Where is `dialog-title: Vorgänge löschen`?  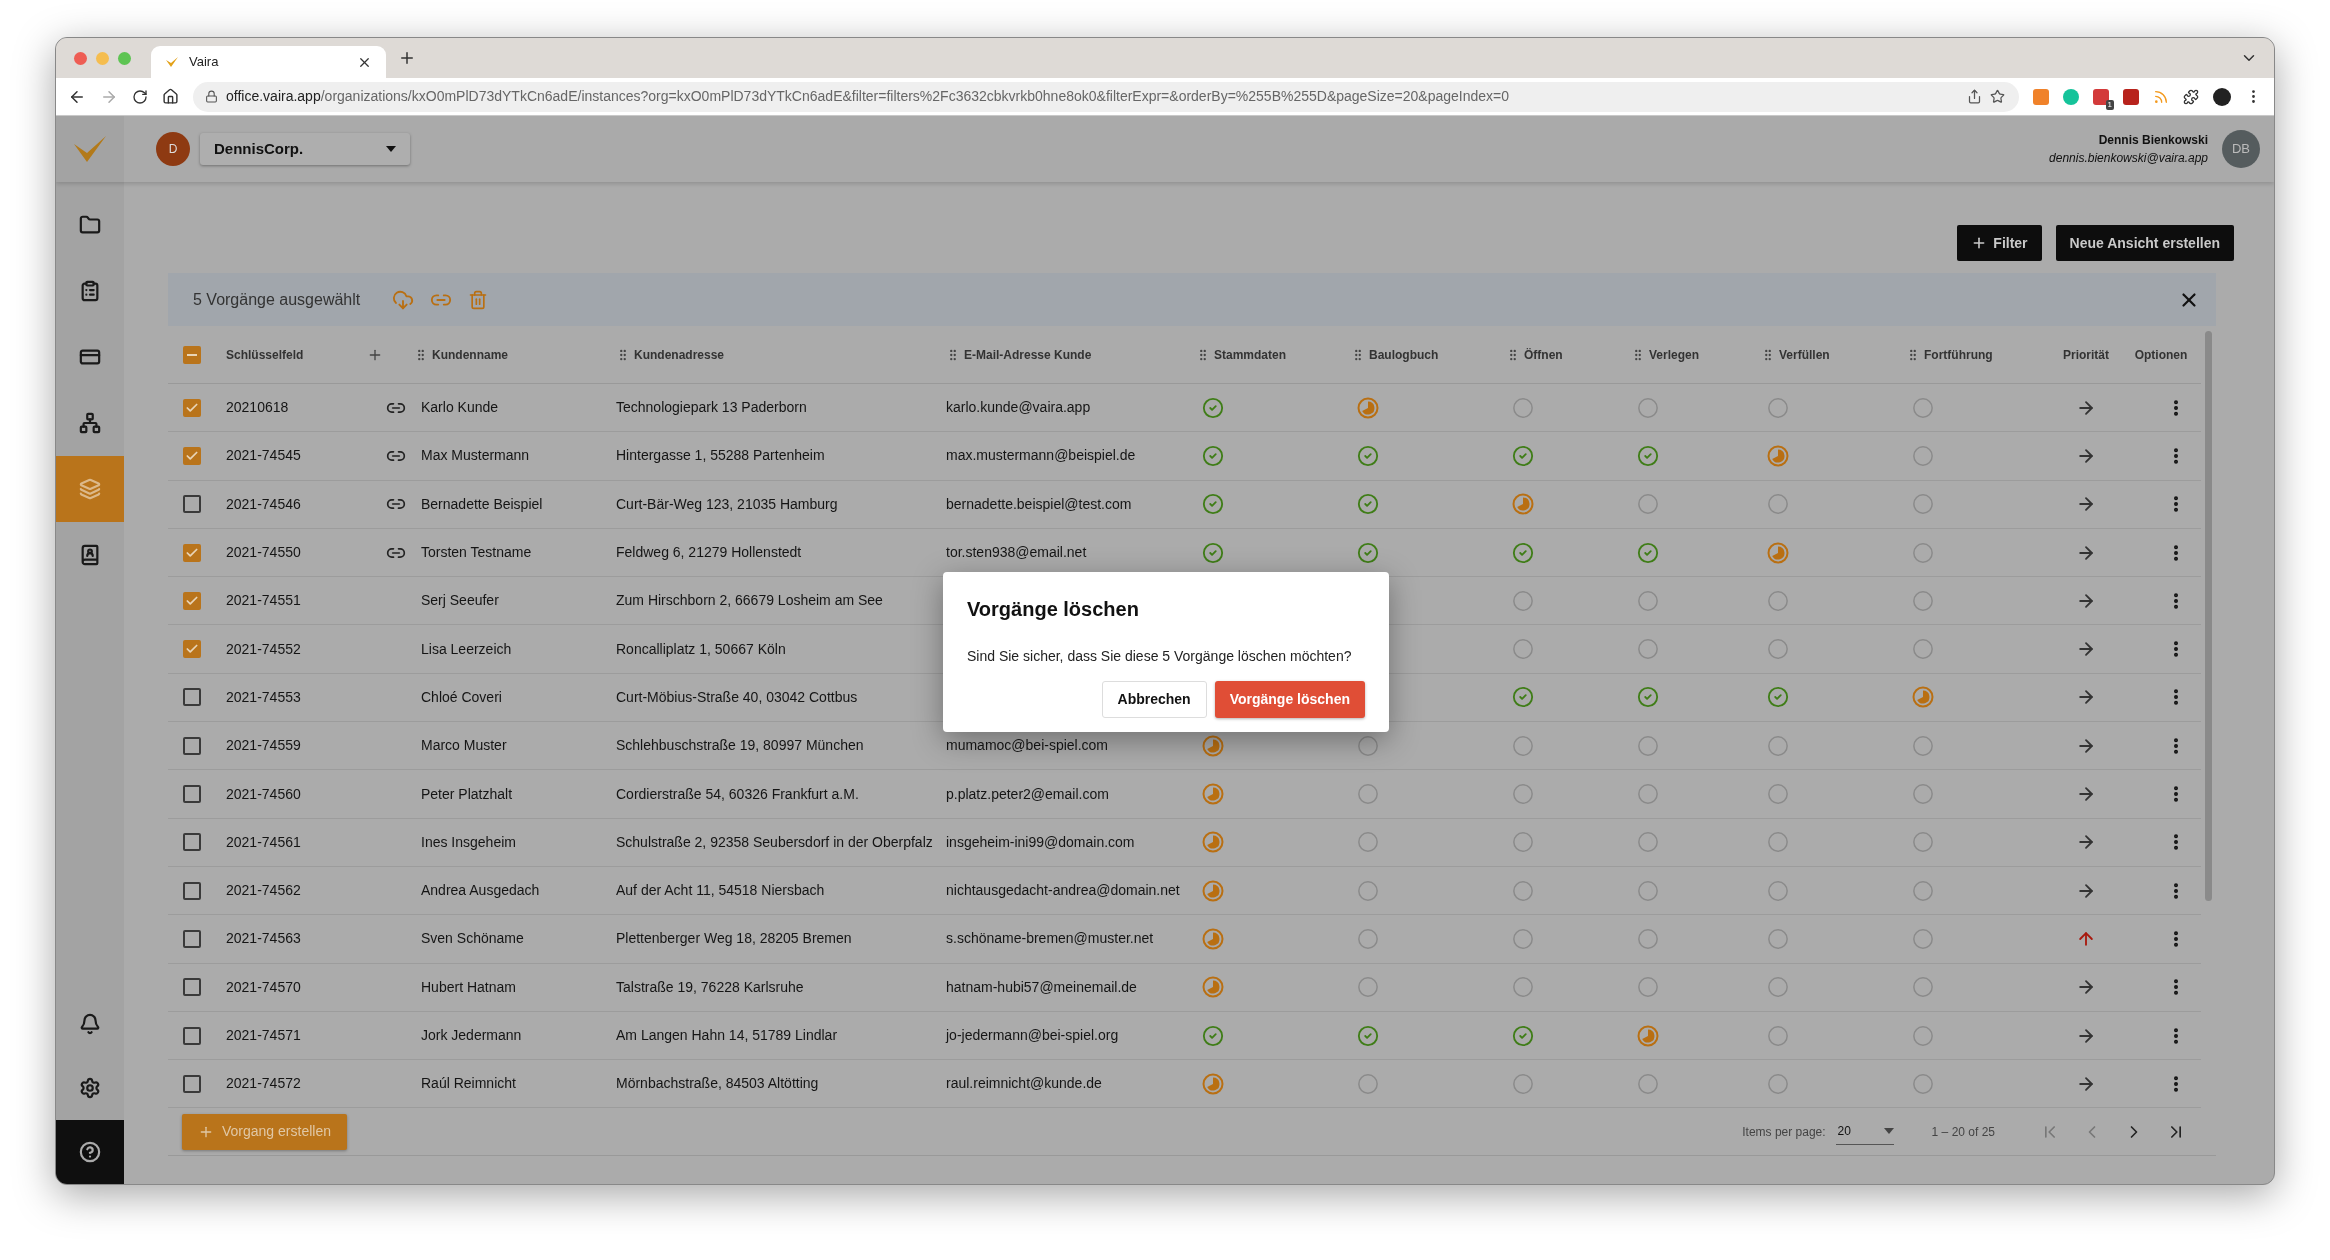
dialog-title: Vorgänge löschen is located at coordinates (1053, 609).